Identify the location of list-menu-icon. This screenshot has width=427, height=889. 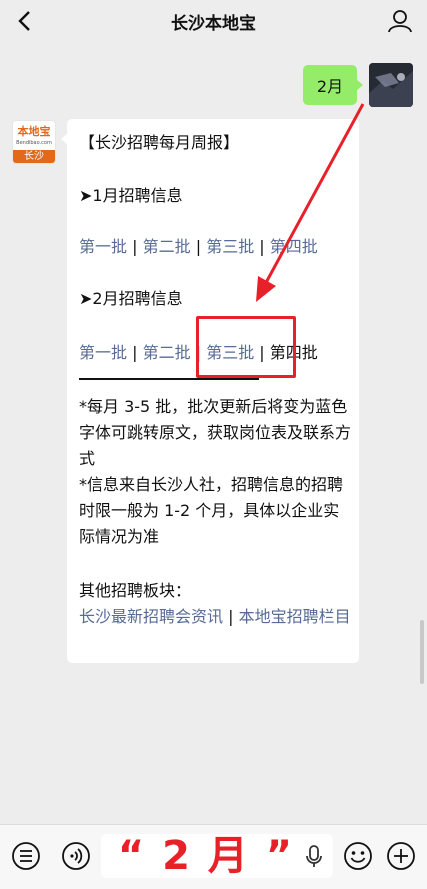
(26, 856).